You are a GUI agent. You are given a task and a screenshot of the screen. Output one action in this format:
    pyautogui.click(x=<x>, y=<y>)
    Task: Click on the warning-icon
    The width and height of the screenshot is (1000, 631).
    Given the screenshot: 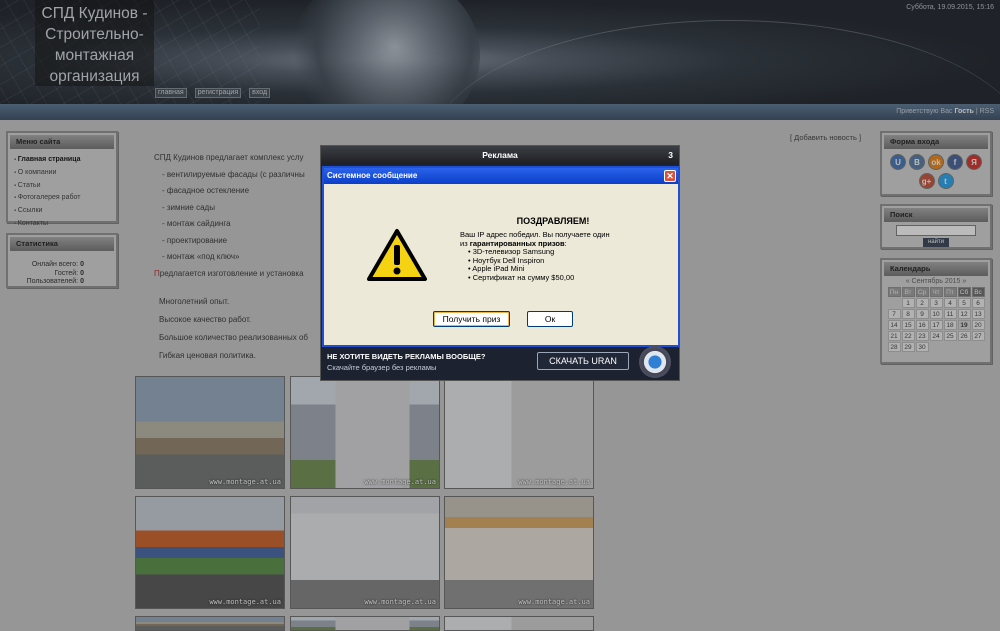 What is the action you would take?
    pyautogui.click(x=397, y=255)
    